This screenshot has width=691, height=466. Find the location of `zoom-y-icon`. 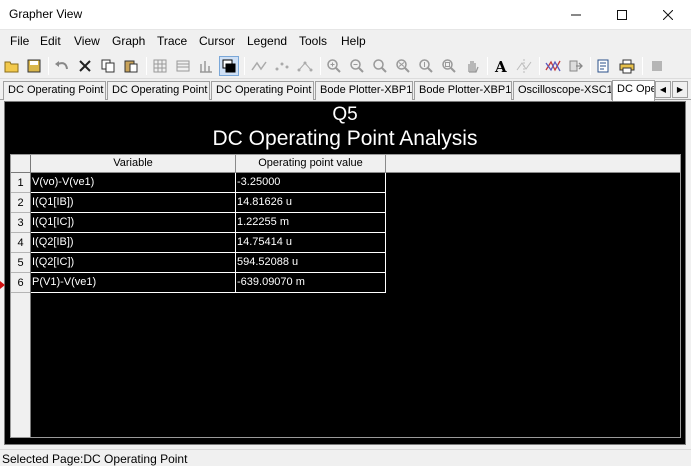

zoom-y-icon is located at coordinates (426, 66).